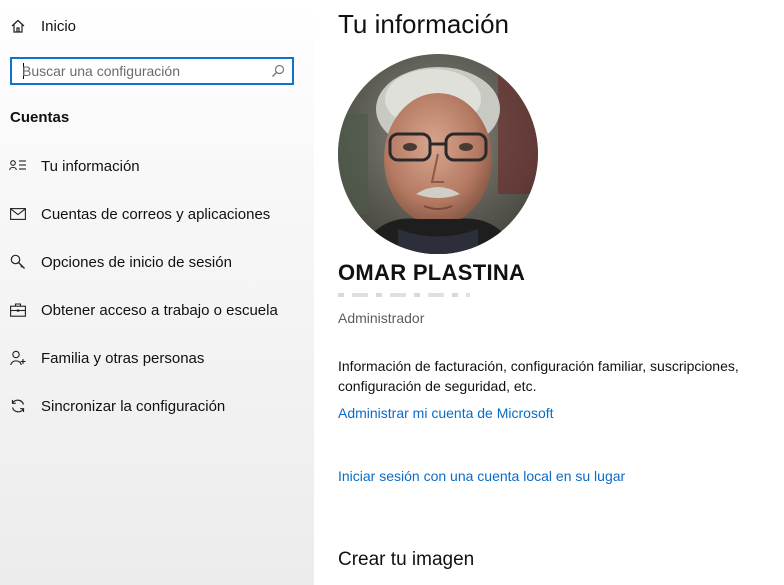 This screenshot has height=585, width=784. I want to click on user-info-icon, so click(18, 166).